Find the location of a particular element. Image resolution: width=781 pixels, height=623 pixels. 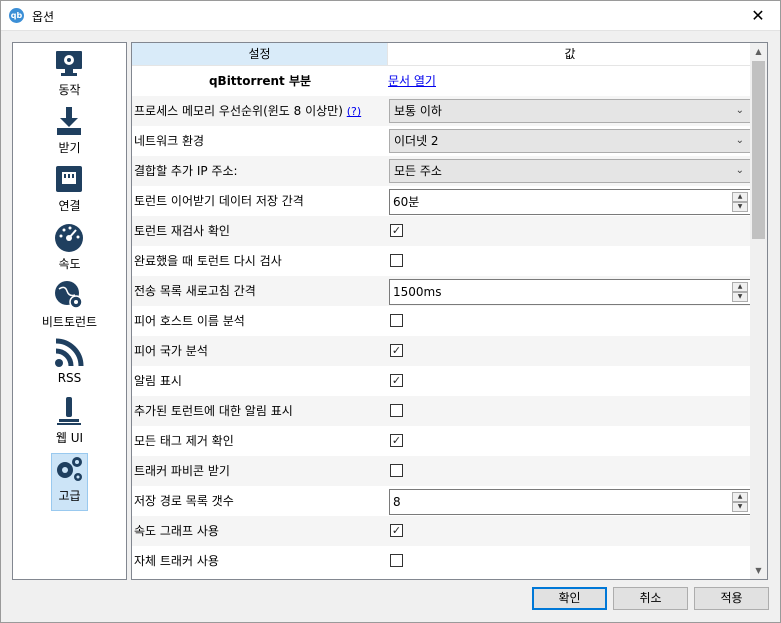

table-row: 모든 태그 제거 확인 ✓ is located at coordinates (442, 441).